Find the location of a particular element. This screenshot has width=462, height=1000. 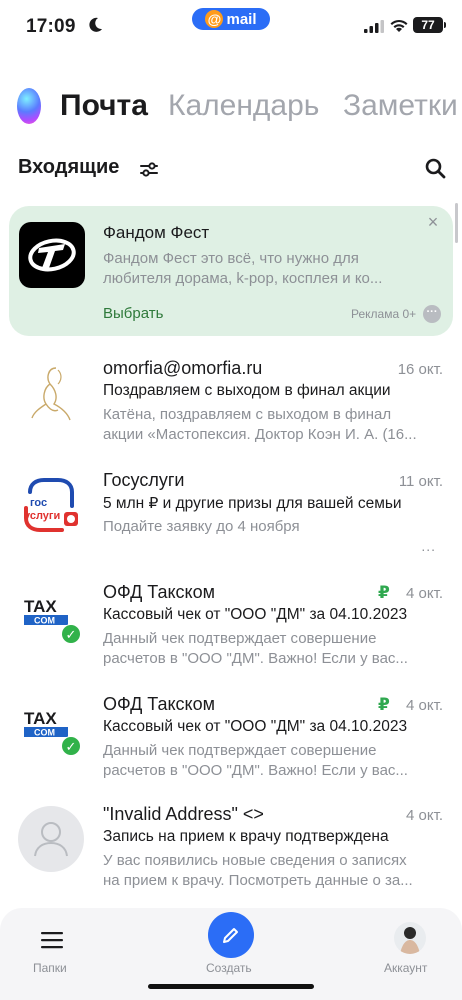

home-indicator is located at coordinates (231, 986).